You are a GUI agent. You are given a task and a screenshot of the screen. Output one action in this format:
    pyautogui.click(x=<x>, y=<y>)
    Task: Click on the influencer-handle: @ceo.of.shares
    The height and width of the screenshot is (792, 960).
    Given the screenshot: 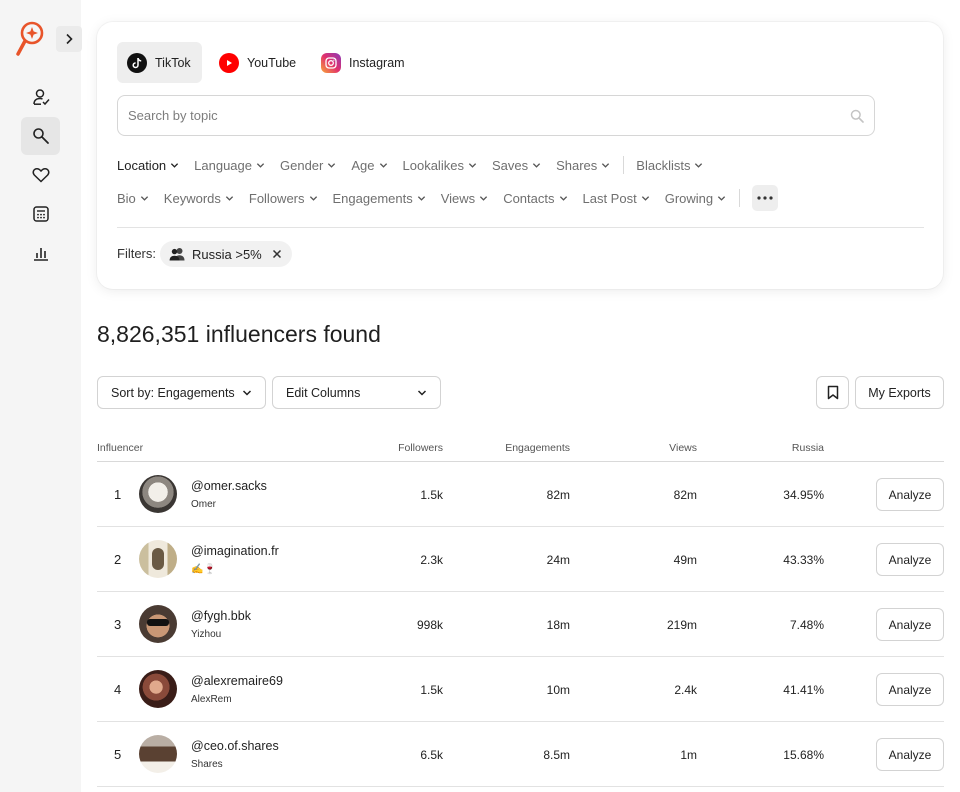 What is the action you would take?
    pyautogui.click(x=235, y=746)
    